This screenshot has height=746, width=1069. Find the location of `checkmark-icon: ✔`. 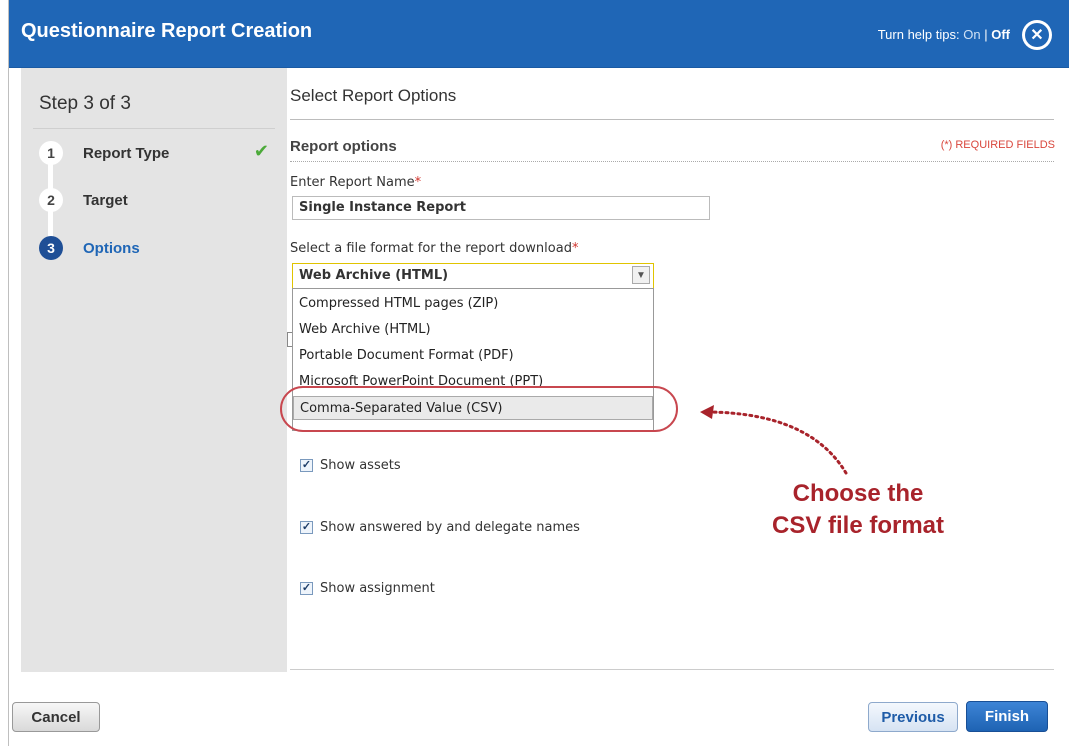

checkmark-icon: ✔ is located at coordinates (261, 151).